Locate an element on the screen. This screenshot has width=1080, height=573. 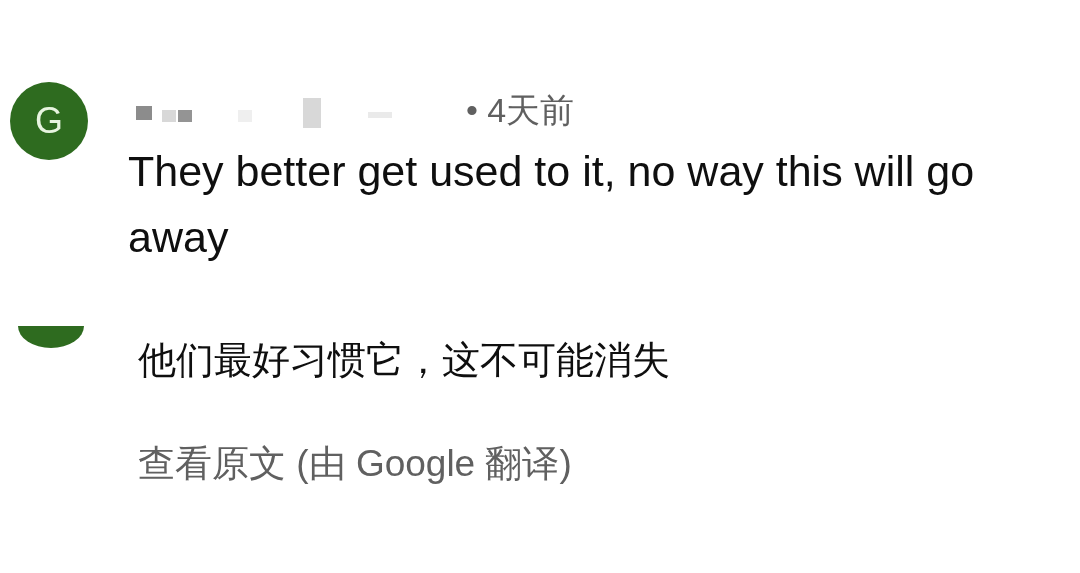
avatar: G is located at coordinates (49, 121).